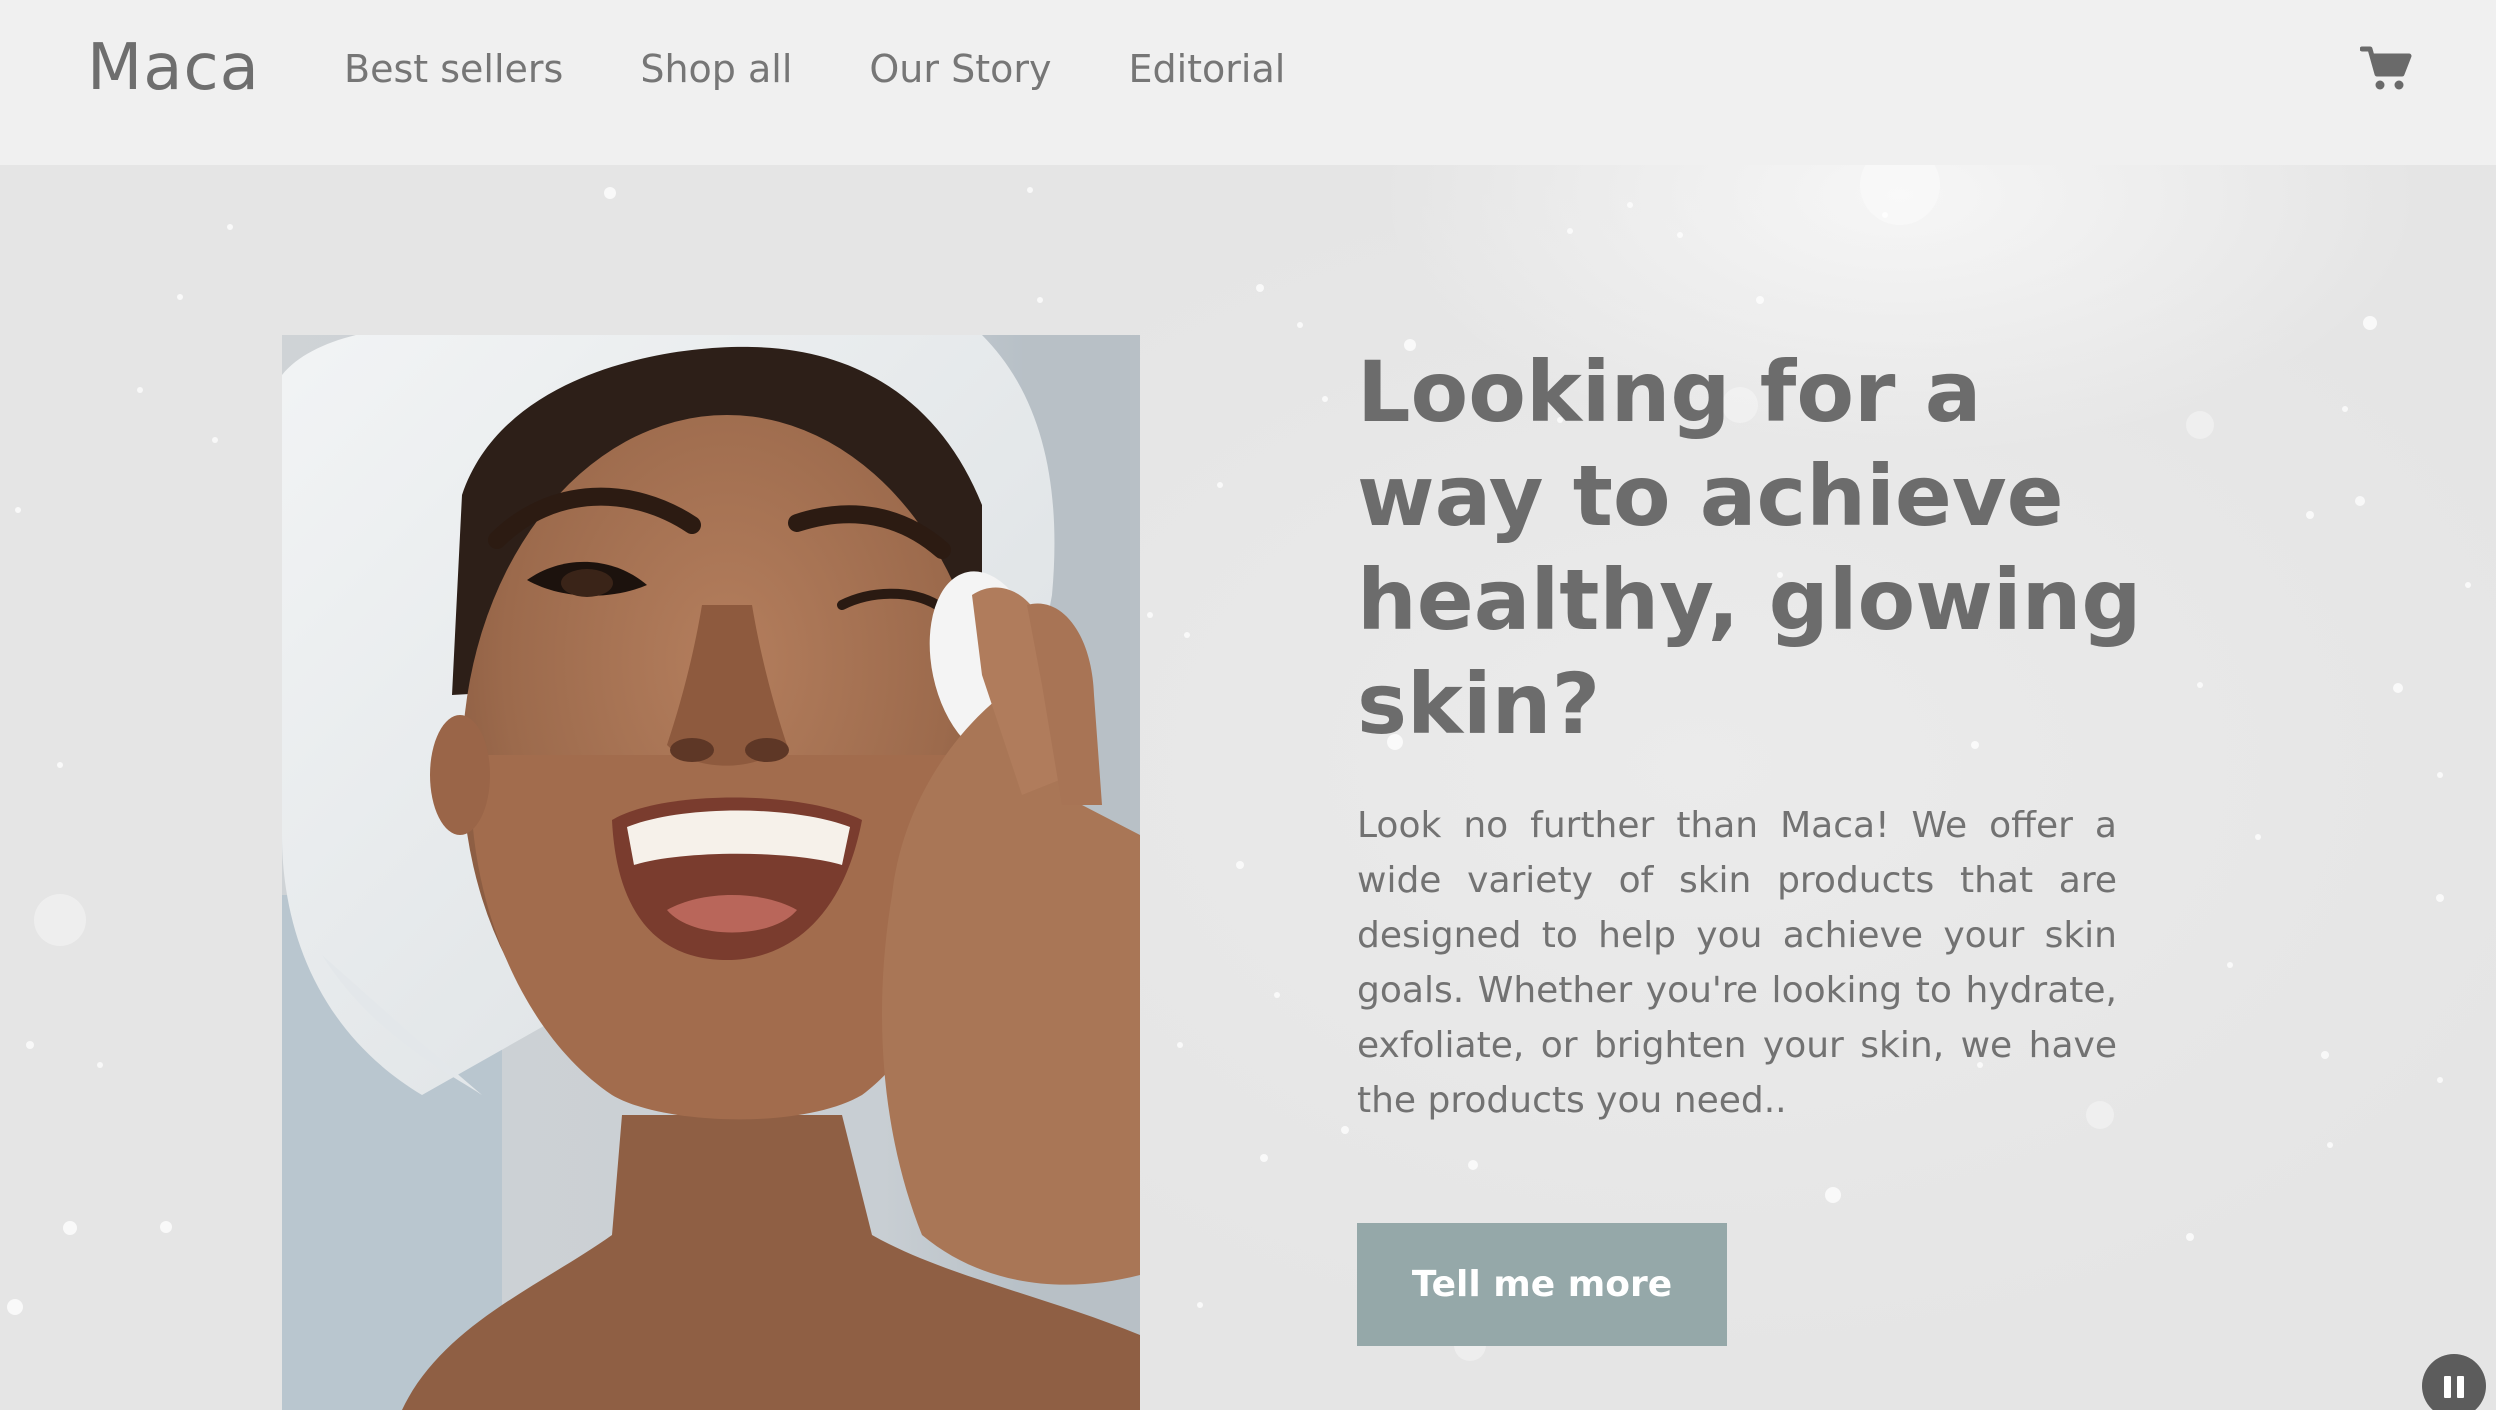 The image size is (2496, 1410). I want to click on brand-logo: Maca, so click(173, 68).